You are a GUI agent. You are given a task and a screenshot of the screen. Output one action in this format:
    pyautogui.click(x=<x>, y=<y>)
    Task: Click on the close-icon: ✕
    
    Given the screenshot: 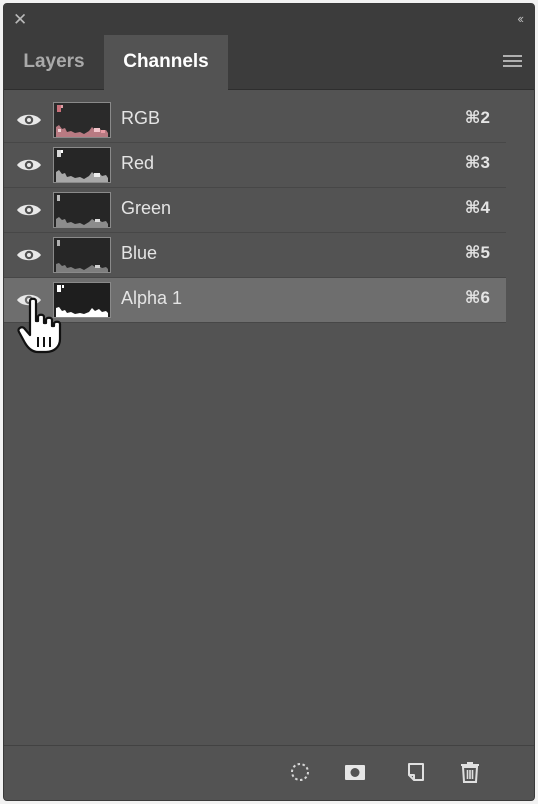 What is the action you would take?
    pyautogui.click(x=20, y=20)
    